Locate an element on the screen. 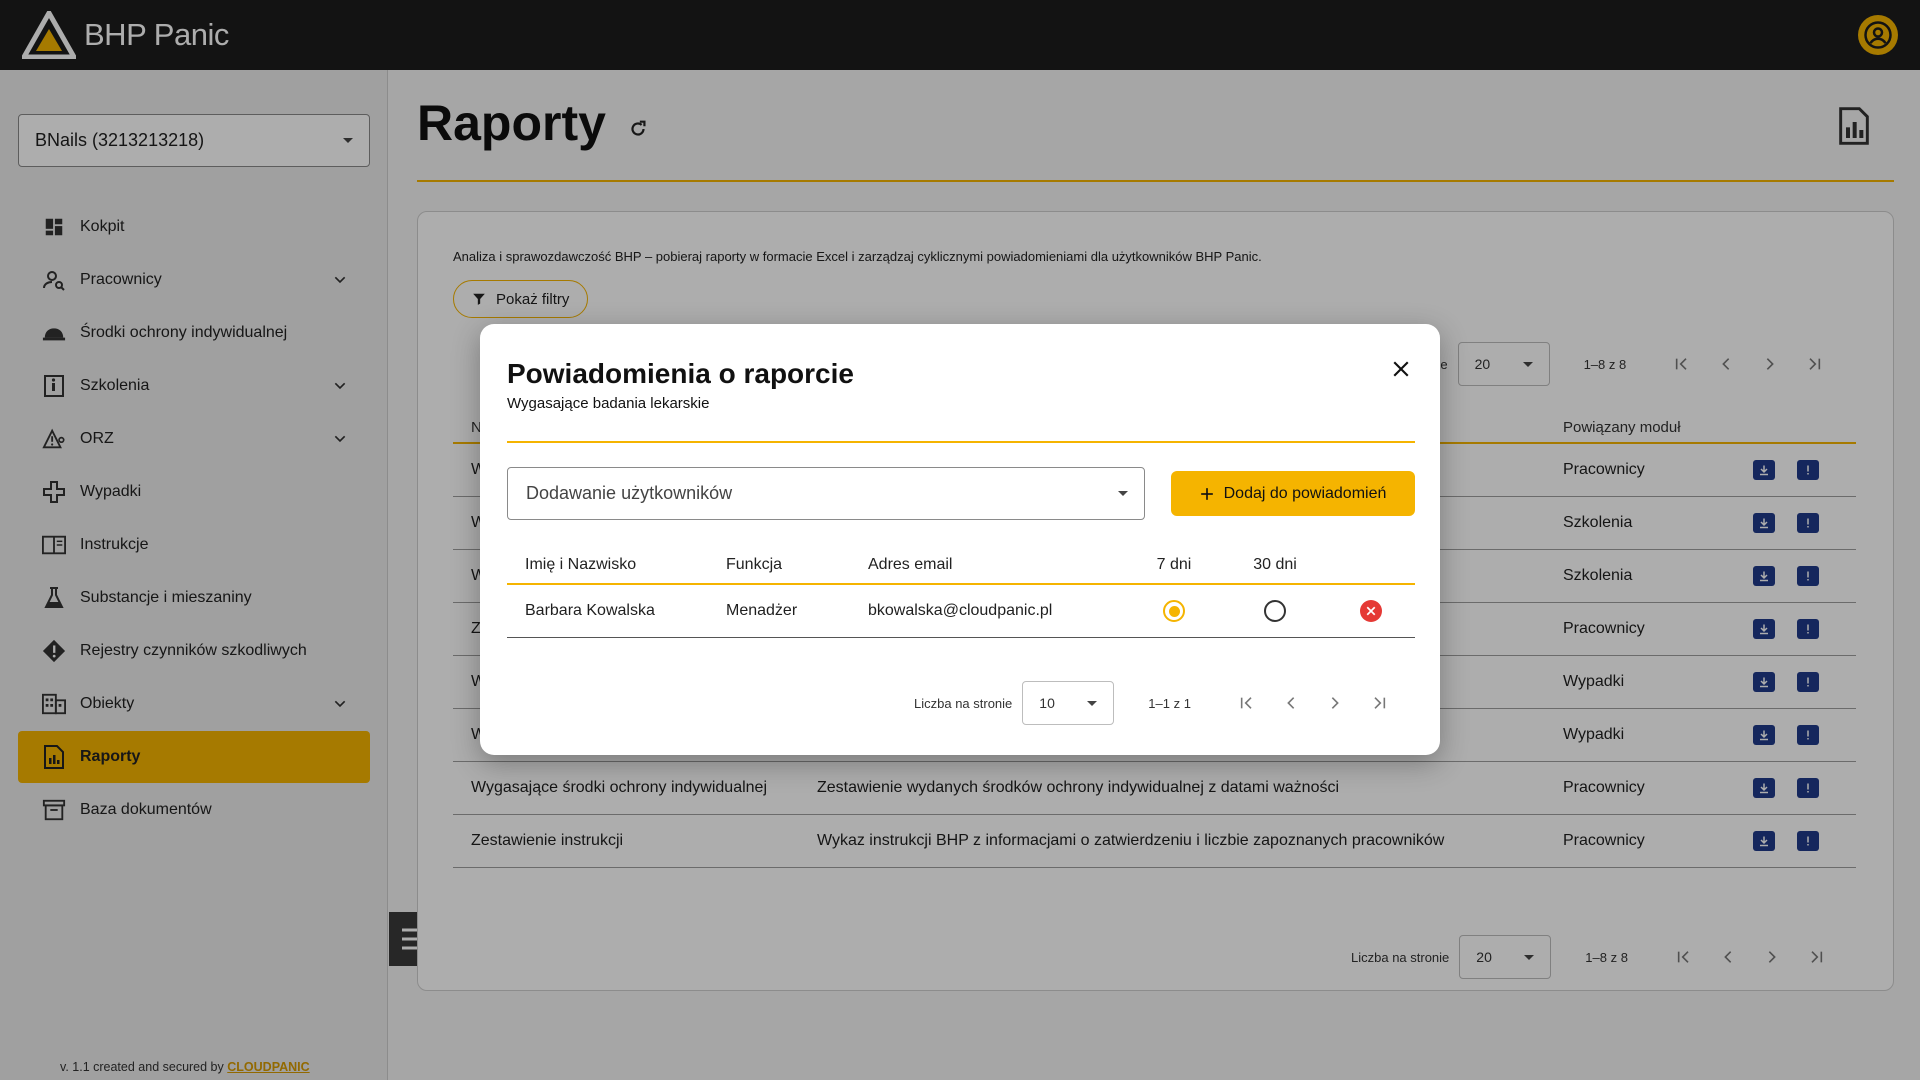  dialog-divider is located at coordinates (961, 442).